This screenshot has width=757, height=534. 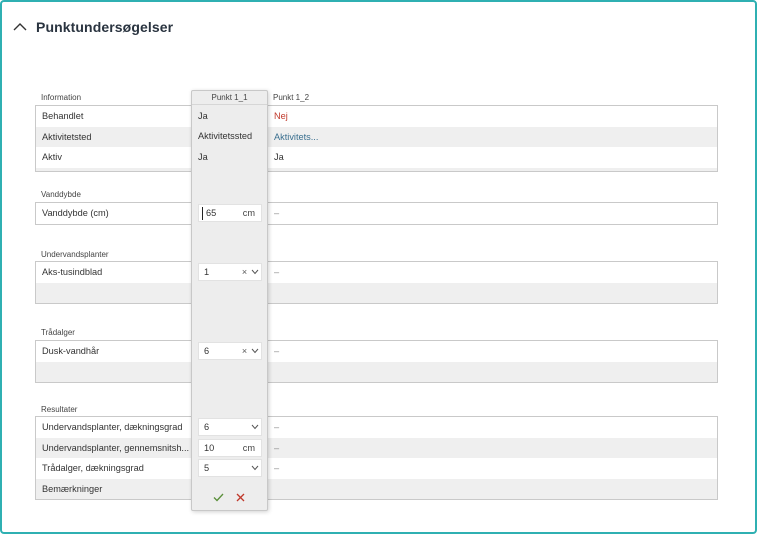 What do you see at coordinates (241, 497) in the screenshot?
I see `close-icon` at bounding box center [241, 497].